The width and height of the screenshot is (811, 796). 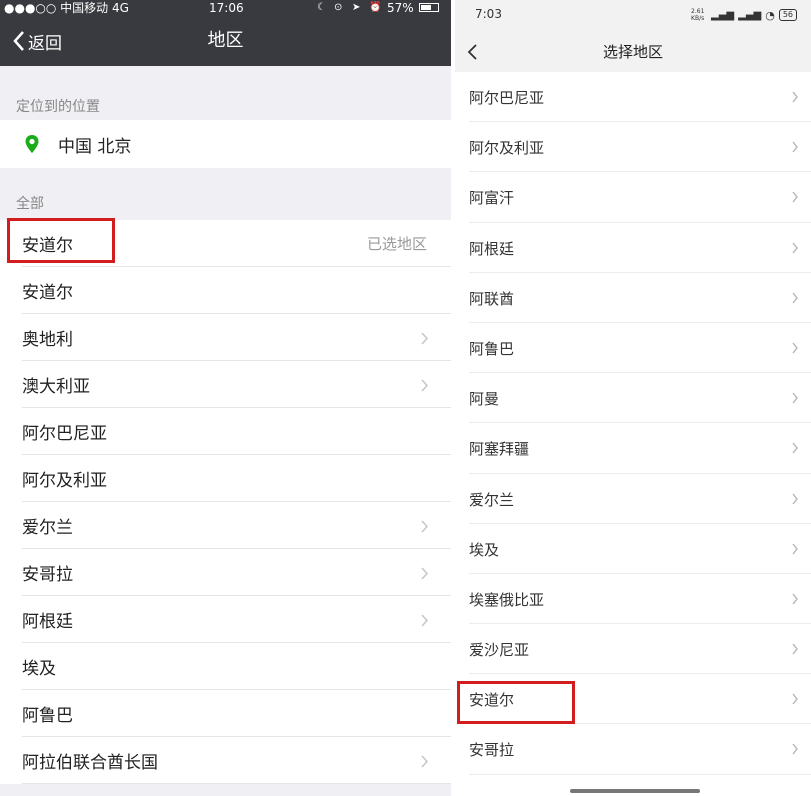 I want to click on region-name: 埃塞俄比亚, so click(x=507, y=599).